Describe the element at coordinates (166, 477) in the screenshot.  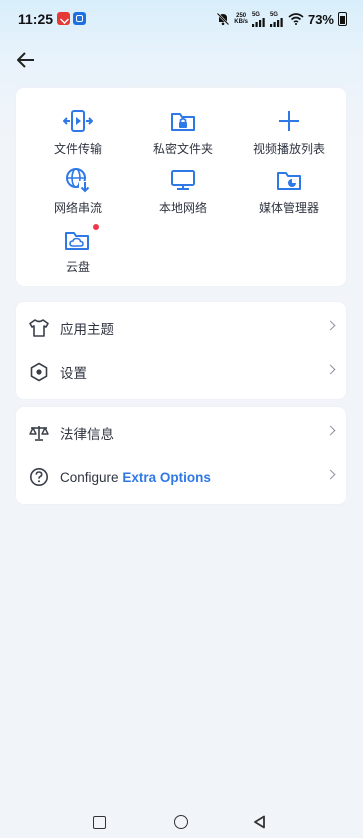
I see `configure-accent: Extra Options` at that location.